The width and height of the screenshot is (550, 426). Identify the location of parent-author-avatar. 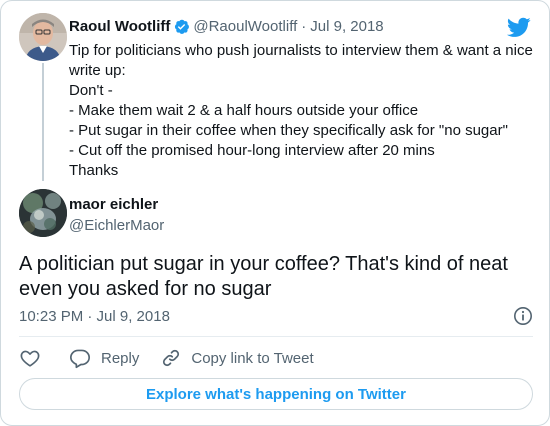
(43, 37).